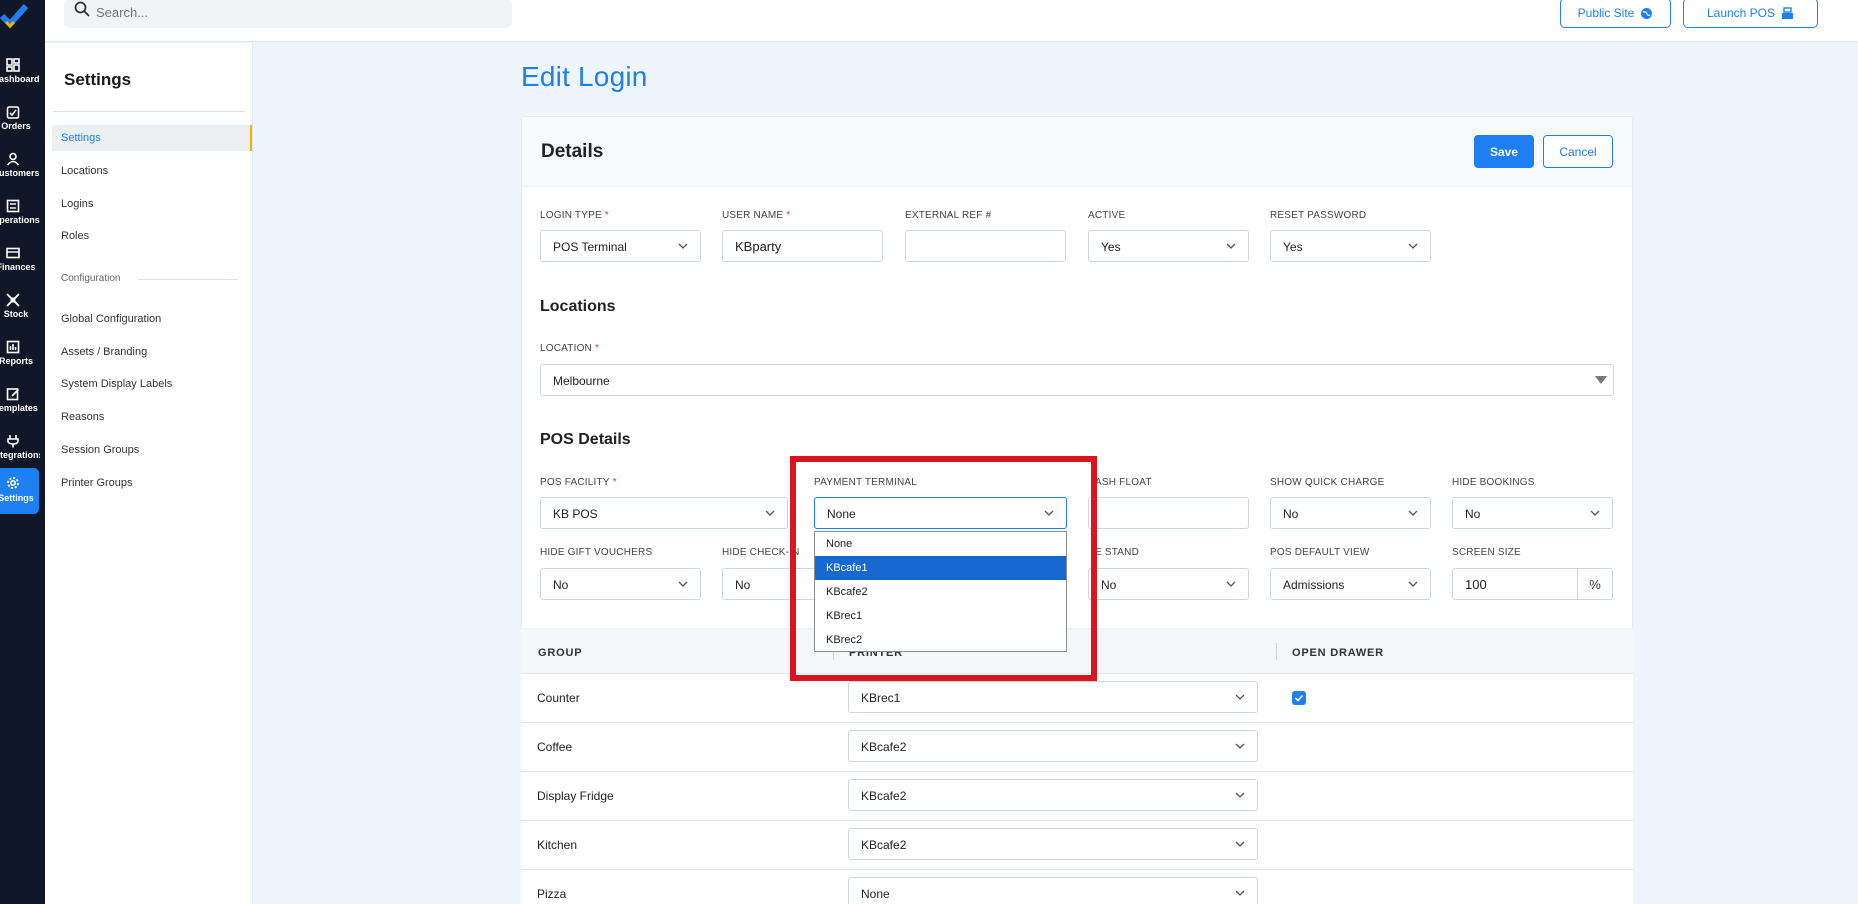  I want to click on divider, so click(149, 111).